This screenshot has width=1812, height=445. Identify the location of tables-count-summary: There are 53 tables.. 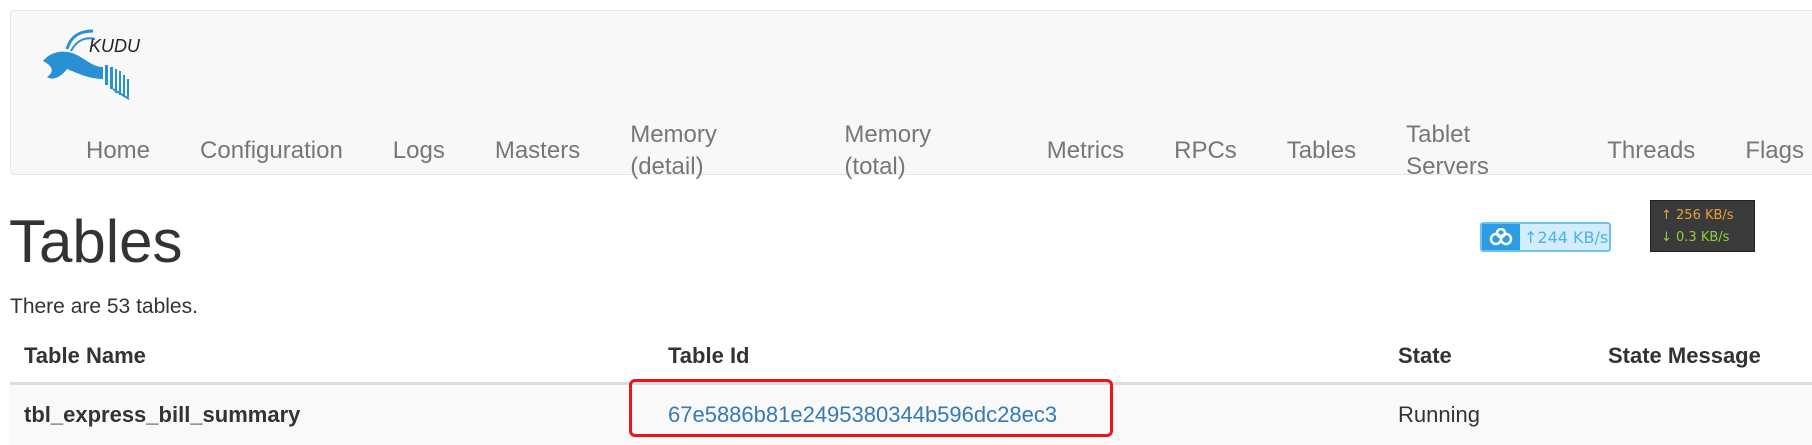
(104, 307).